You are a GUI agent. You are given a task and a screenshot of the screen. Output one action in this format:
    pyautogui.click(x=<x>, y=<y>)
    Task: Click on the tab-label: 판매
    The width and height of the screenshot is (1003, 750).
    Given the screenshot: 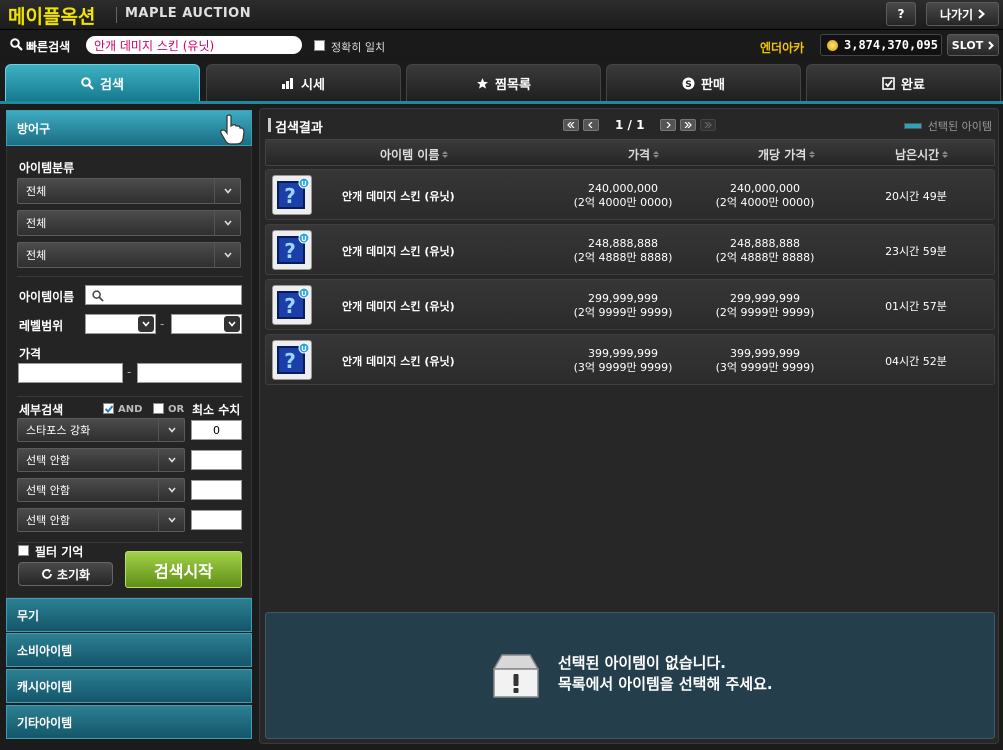 What is the action you would take?
    pyautogui.click(x=713, y=85)
    